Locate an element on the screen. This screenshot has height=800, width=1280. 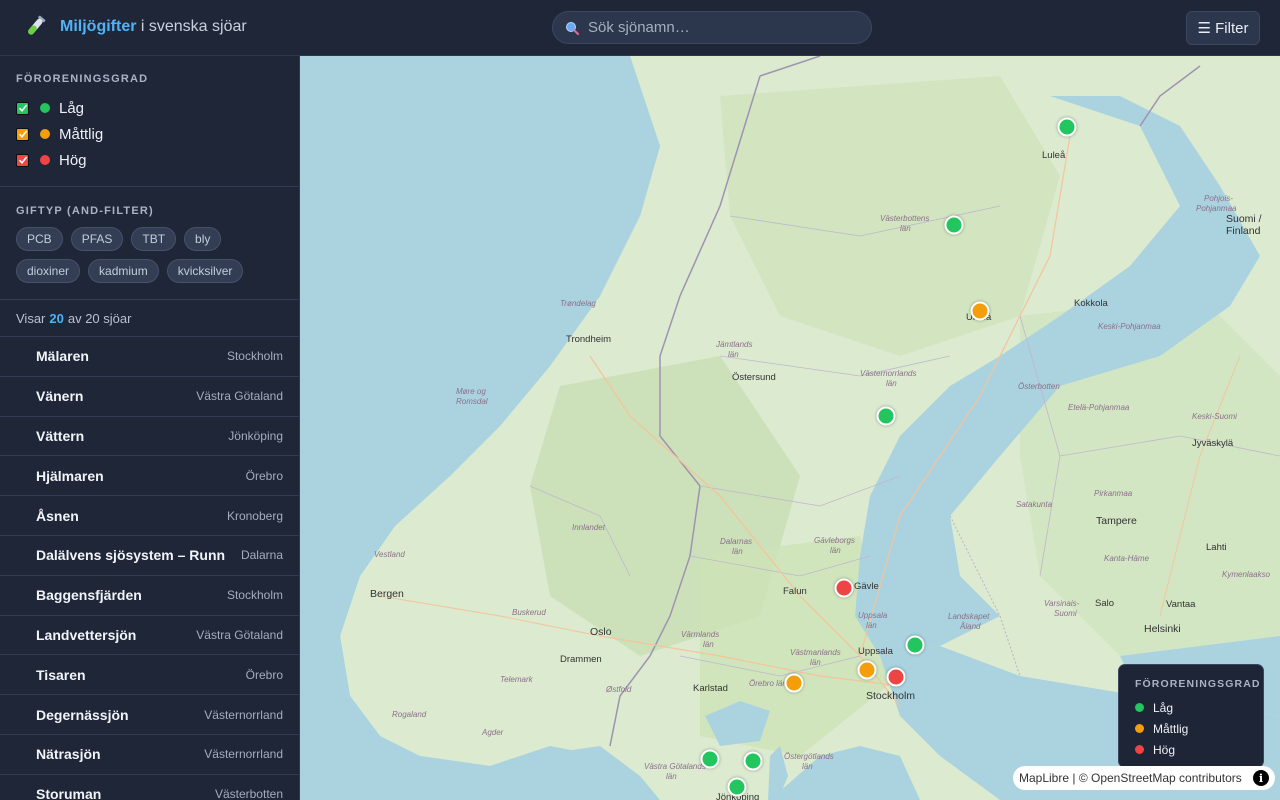
lake-list-item: Åsnen Kronoberg is located at coordinates (149, 516).